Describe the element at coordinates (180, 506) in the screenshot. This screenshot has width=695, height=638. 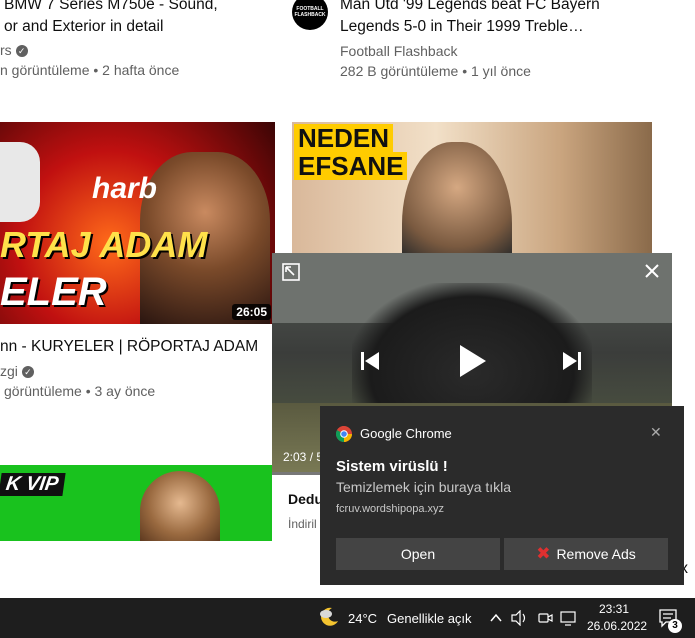
I see `thumbnail-person` at that location.